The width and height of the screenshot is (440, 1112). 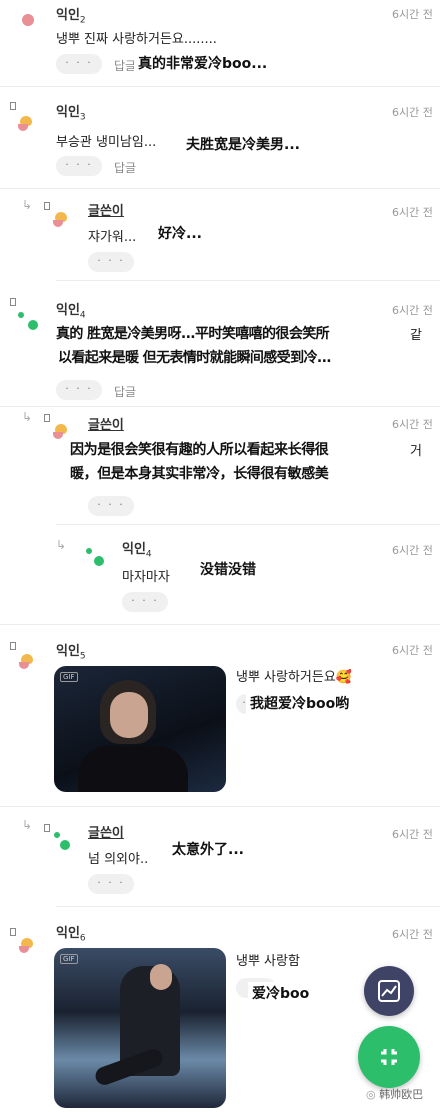 What do you see at coordinates (199, 473) in the screenshot?
I see `translation-caption: 暖，但是本身其实非常冷，长得很有敏感美` at bounding box center [199, 473].